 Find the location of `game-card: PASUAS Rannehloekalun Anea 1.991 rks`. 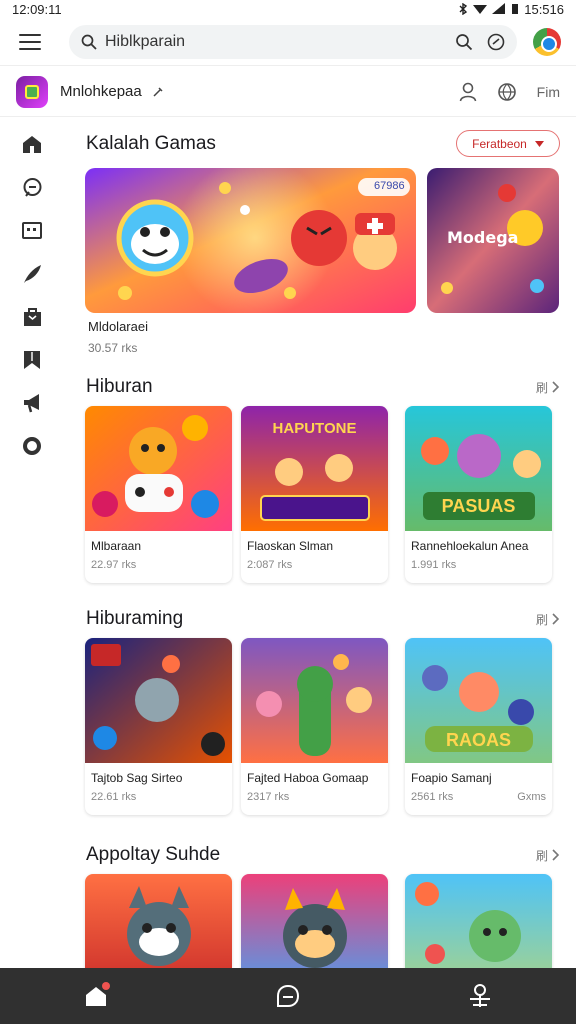

game-card: PASUAS Rannehloekalun Anea 1.991 rks is located at coordinates (478, 494).